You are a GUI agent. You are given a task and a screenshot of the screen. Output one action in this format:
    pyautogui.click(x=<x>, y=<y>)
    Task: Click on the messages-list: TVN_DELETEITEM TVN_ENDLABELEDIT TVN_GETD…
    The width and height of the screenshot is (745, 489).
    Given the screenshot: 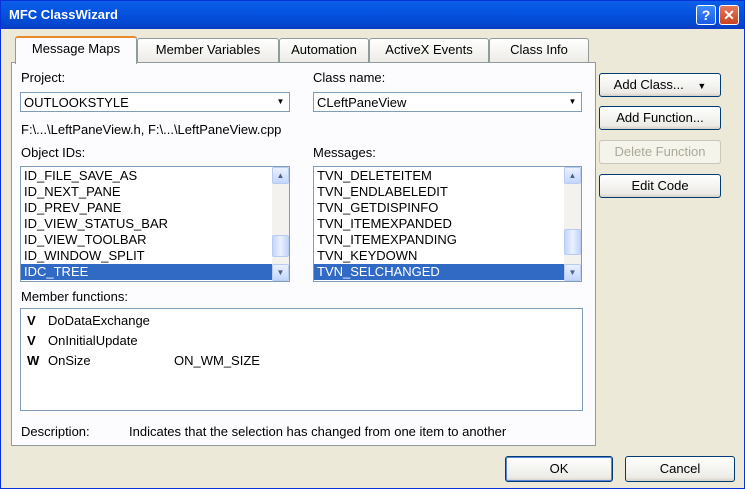 What is the action you would take?
    pyautogui.click(x=447, y=224)
    